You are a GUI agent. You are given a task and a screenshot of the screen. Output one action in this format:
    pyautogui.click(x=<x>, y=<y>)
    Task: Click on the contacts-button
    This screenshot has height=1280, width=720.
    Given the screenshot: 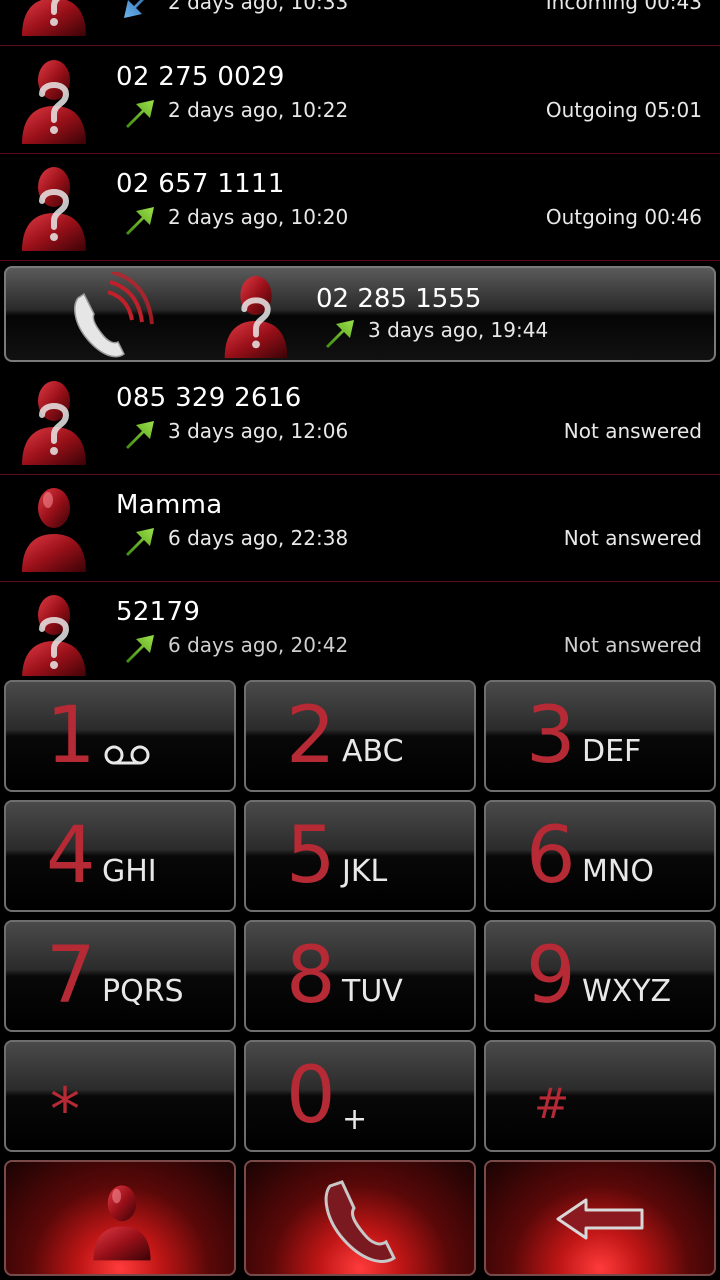 What is the action you would take?
    pyautogui.click(x=120, y=1218)
    